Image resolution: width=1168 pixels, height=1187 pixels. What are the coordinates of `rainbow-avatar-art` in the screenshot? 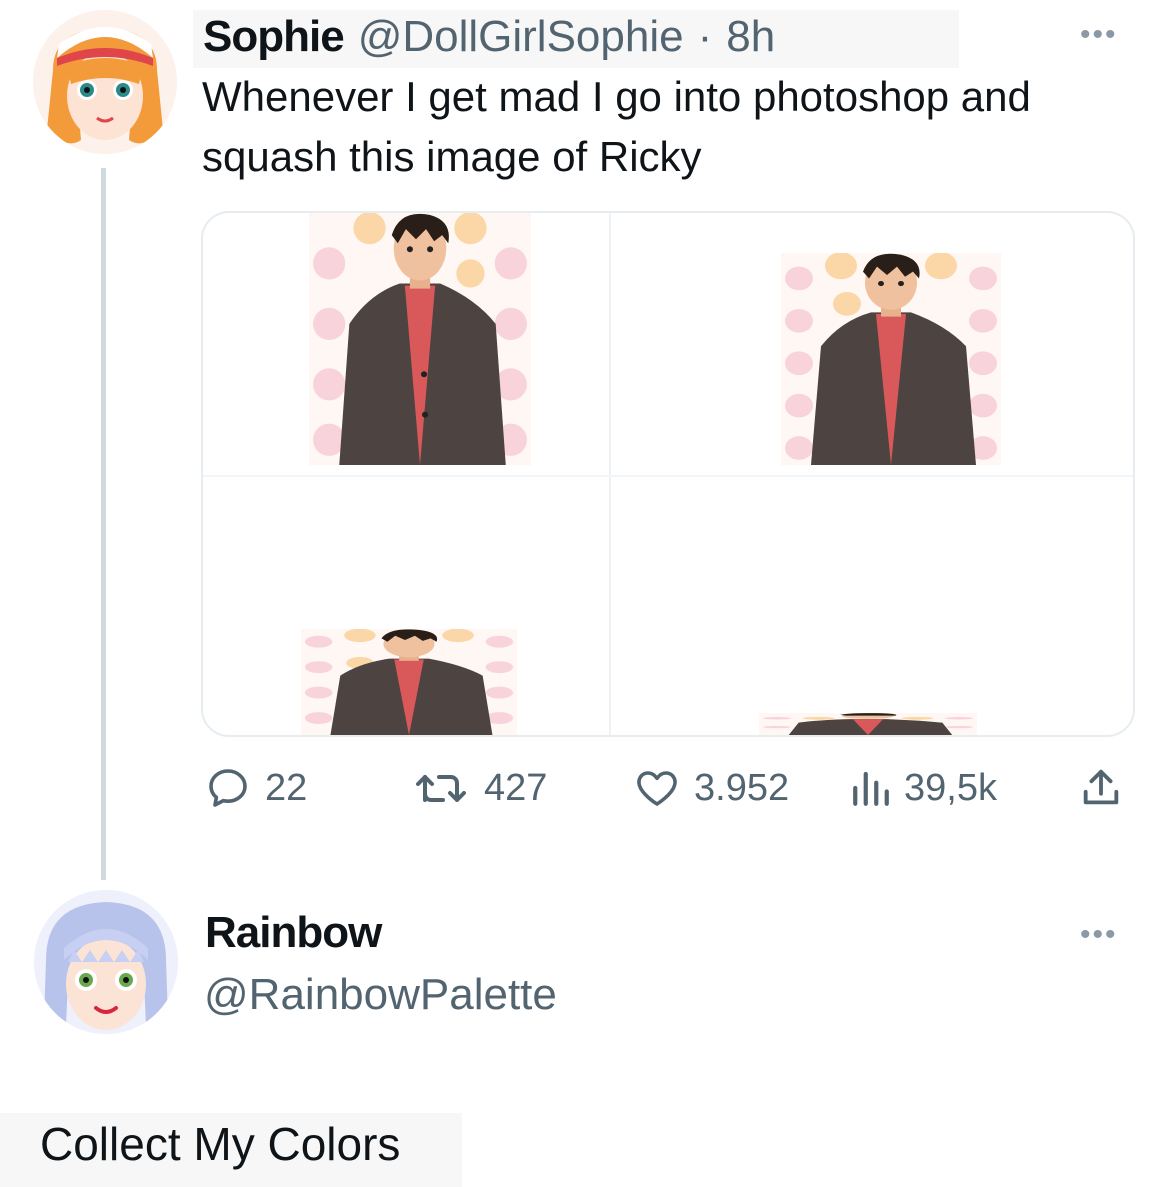 It's located at (106, 962).